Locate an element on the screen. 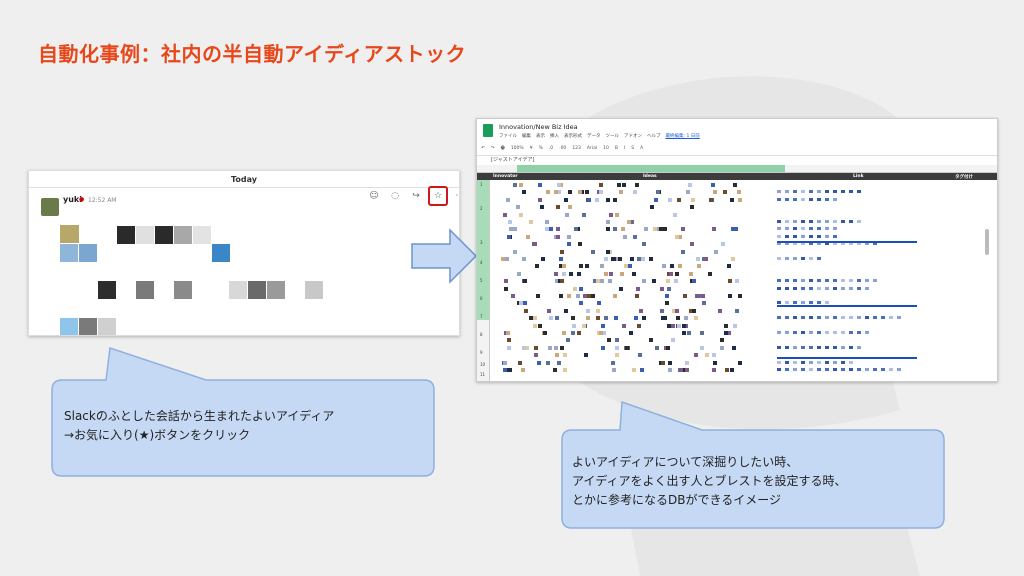  menu-view: 表示 is located at coordinates (540, 136).